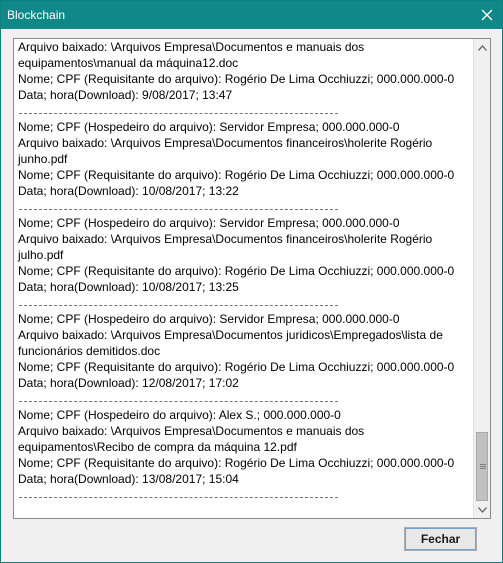  What do you see at coordinates (41, 255) in the screenshot?
I see `log-line: julho.pdf` at bounding box center [41, 255].